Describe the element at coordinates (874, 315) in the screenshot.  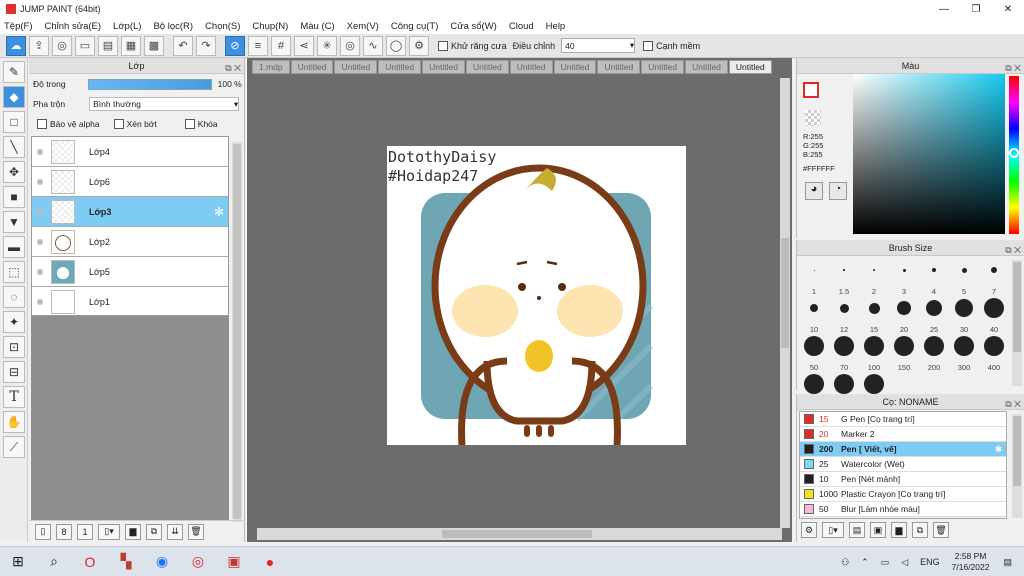
I see `brush-size-option: 15` at that location.